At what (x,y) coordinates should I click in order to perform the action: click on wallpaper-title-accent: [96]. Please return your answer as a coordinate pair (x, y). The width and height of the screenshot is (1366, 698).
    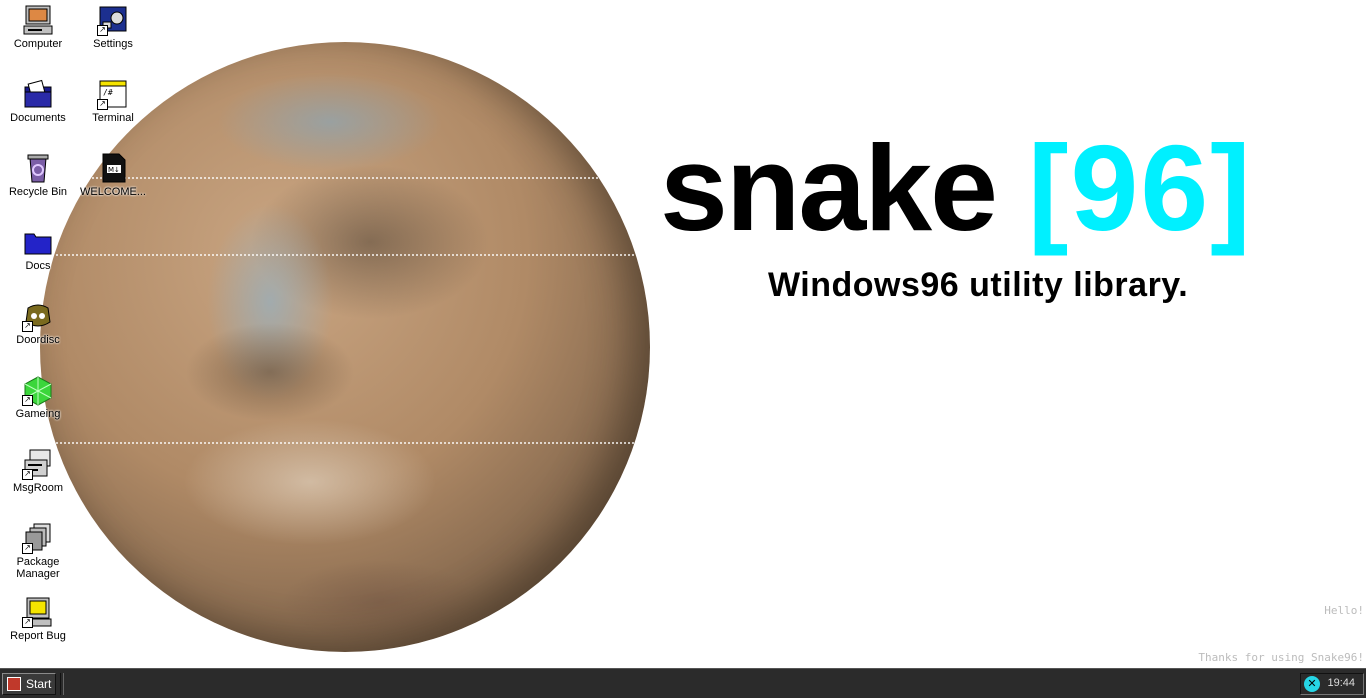
    Looking at the image, I should click on (1140, 188).